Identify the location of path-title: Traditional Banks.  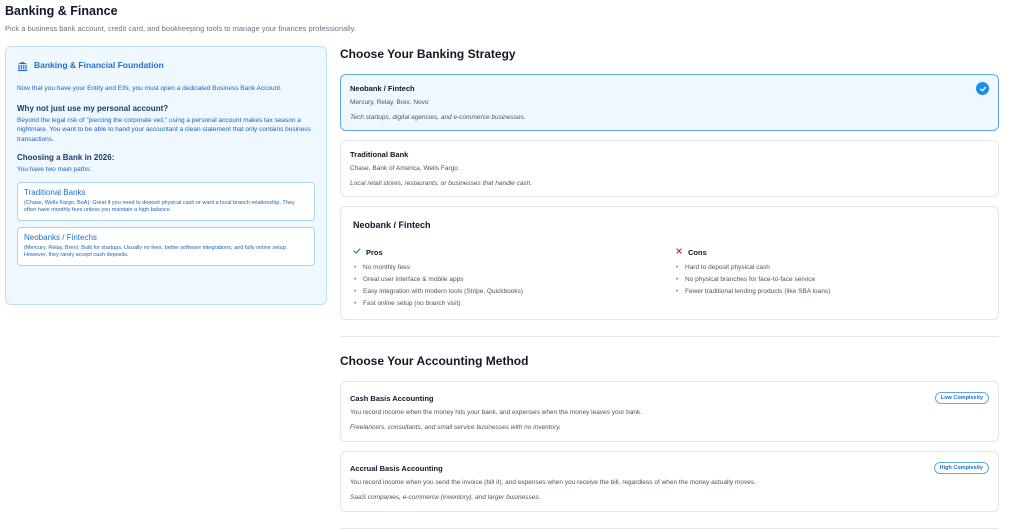
(55, 192).